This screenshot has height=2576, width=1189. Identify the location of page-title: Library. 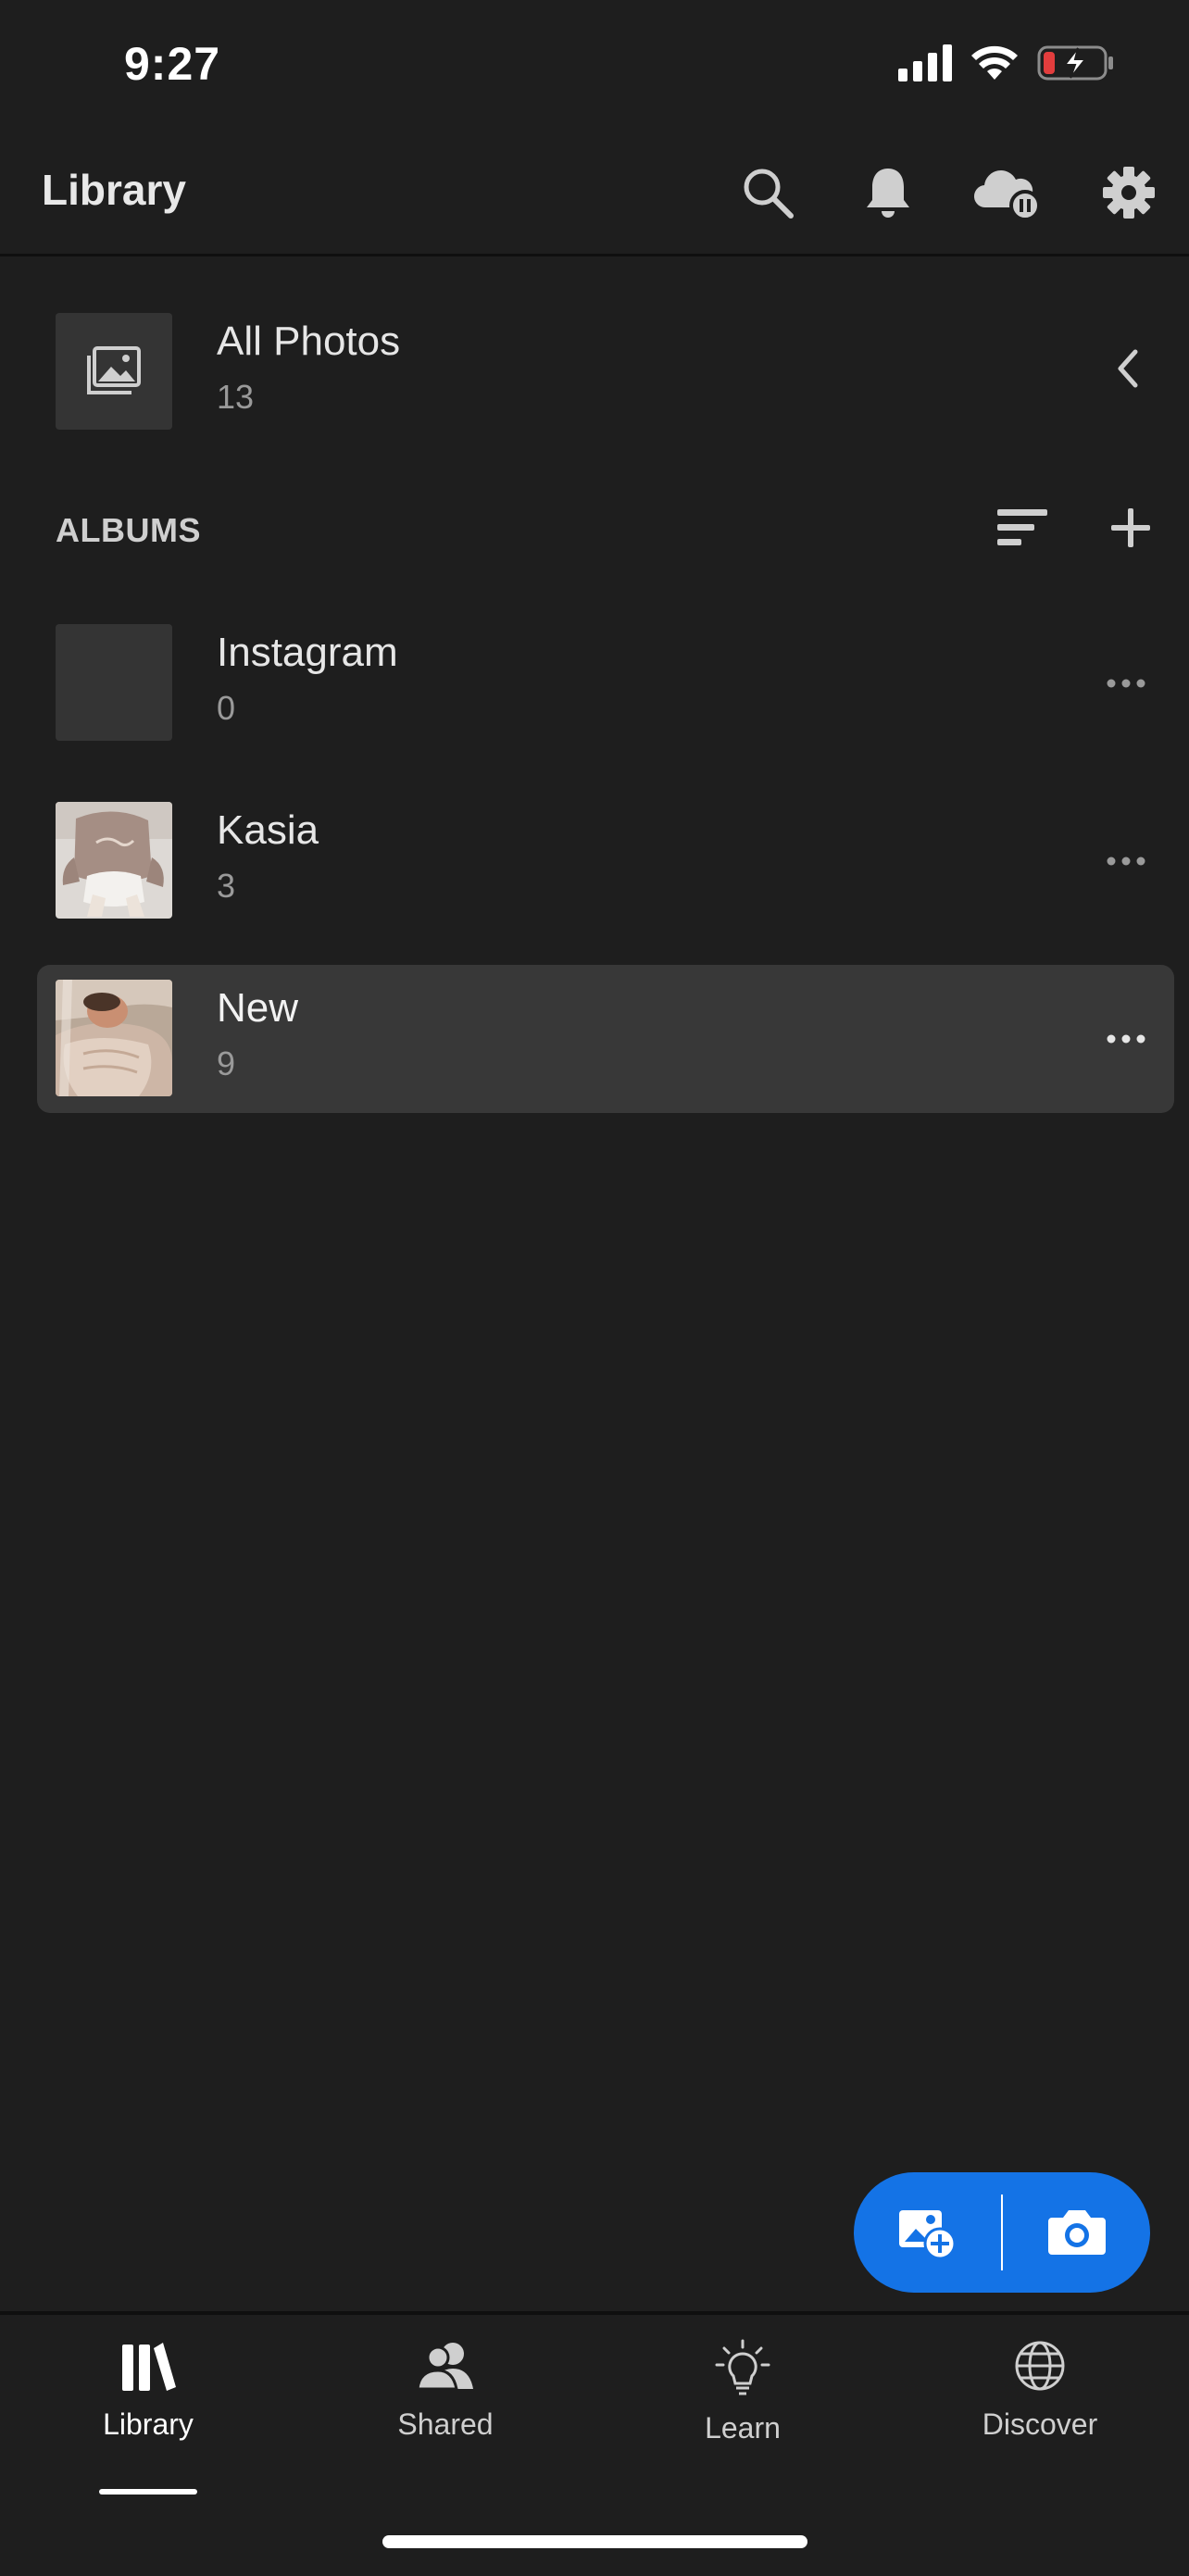
(114, 190).